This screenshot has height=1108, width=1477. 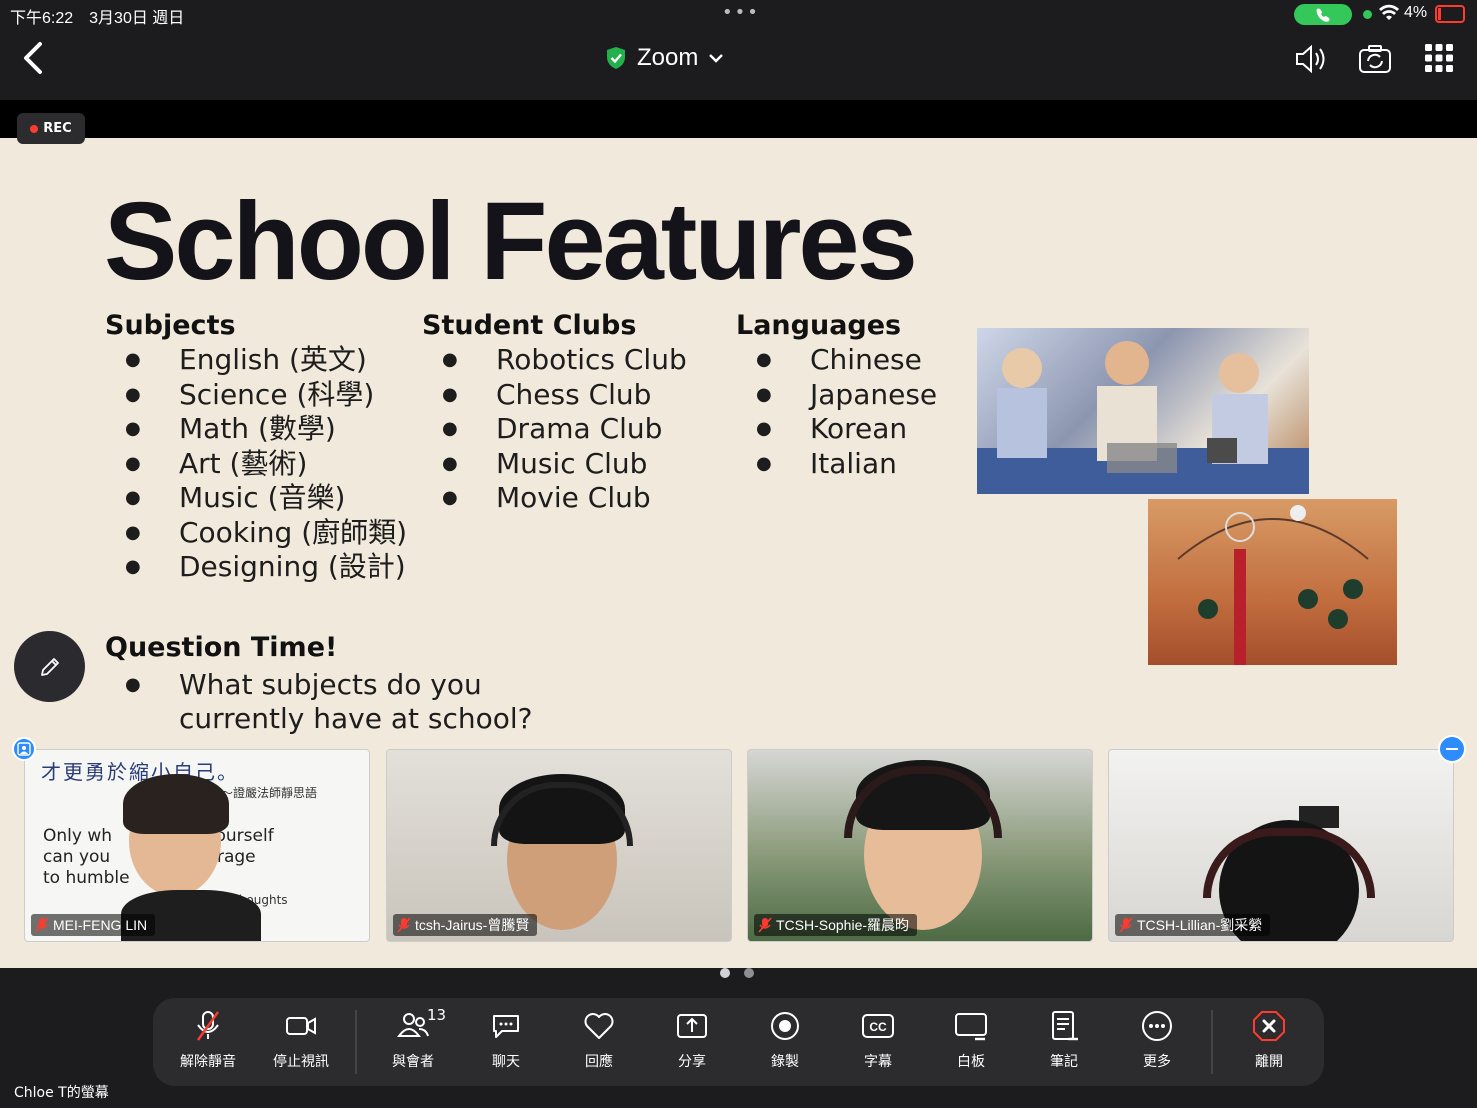 What do you see at coordinates (878, 1026) in the screenshot?
I see `cc-icon: CC` at bounding box center [878, 1026].